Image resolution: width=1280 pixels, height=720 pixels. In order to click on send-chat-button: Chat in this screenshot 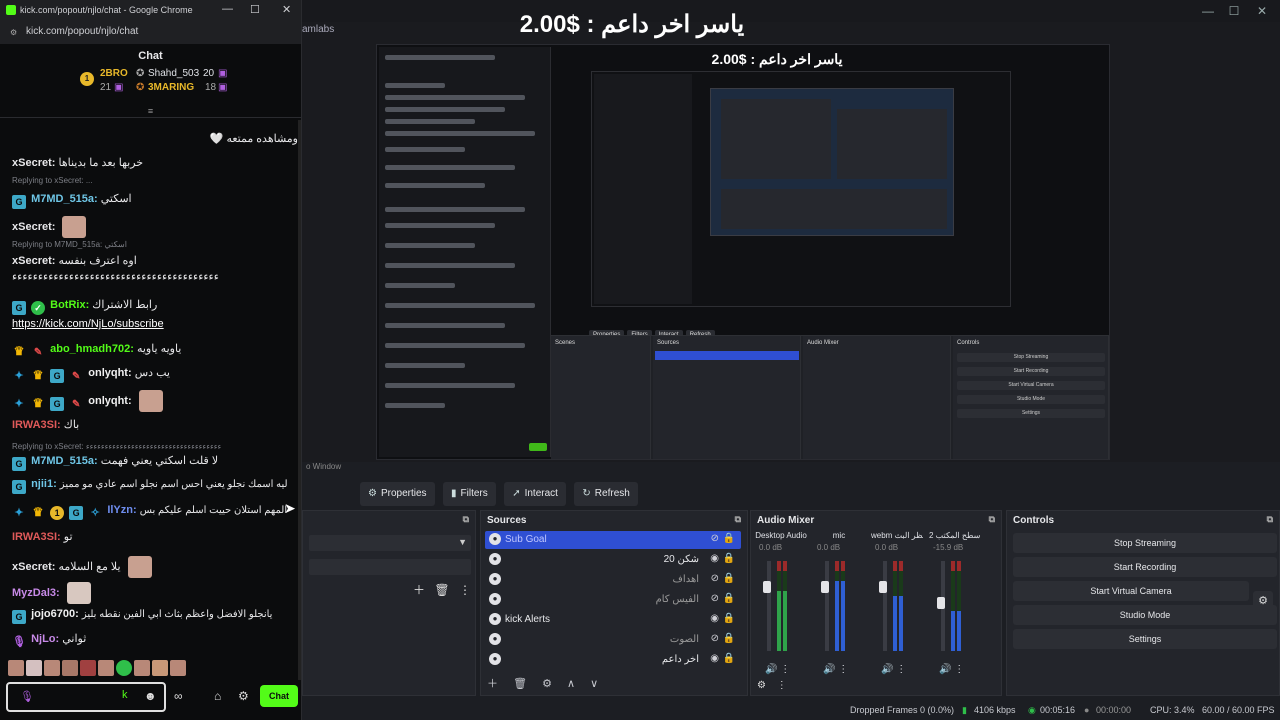, I will do `click(279, 696)`.